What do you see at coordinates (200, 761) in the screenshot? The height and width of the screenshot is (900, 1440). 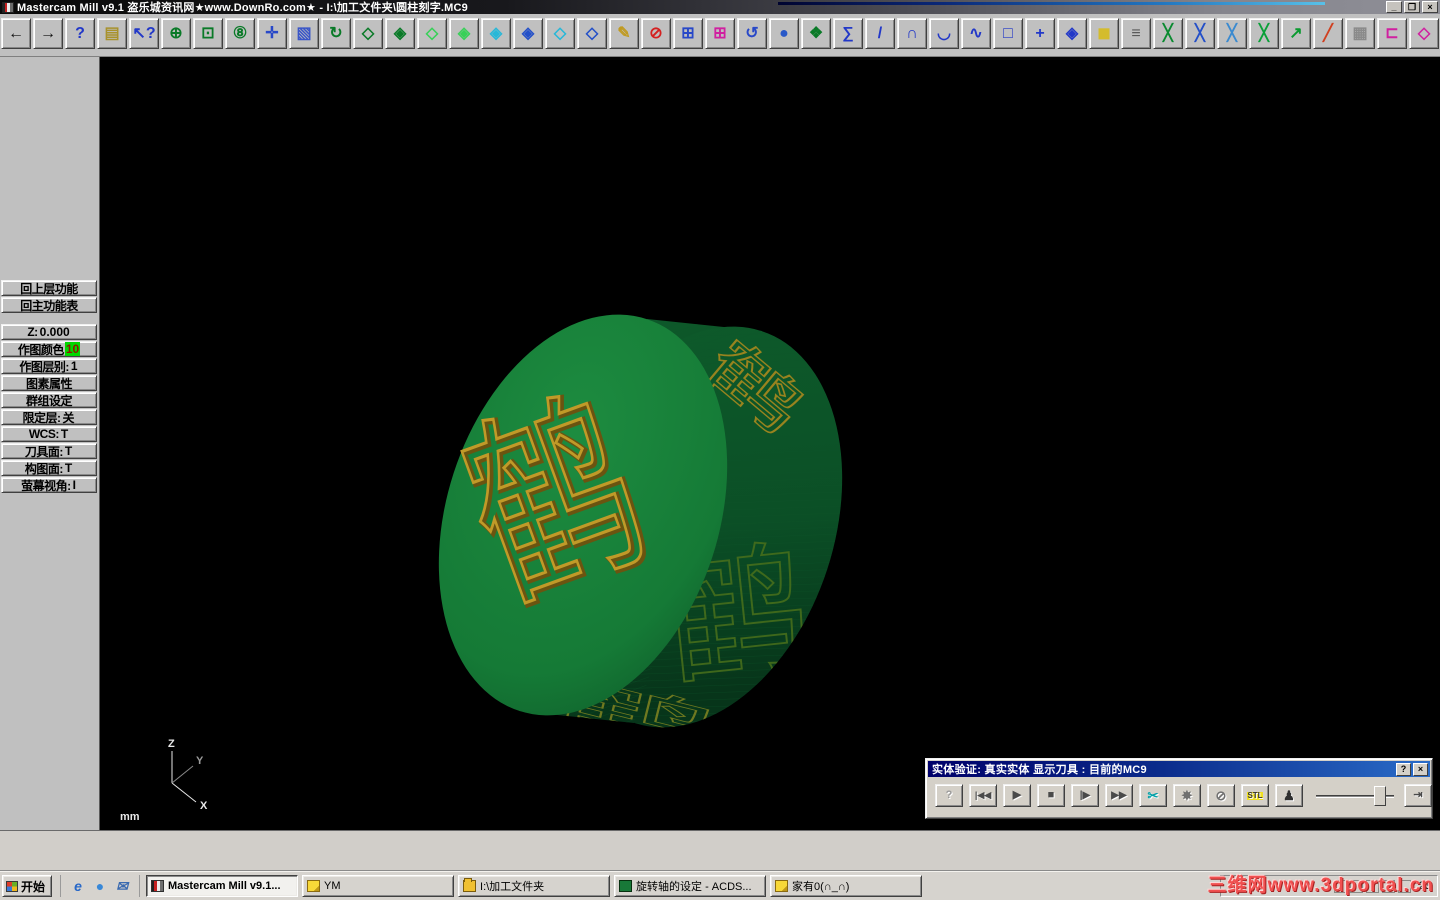 I see `axis-y-label: Y` at bounding box center [200, 761].